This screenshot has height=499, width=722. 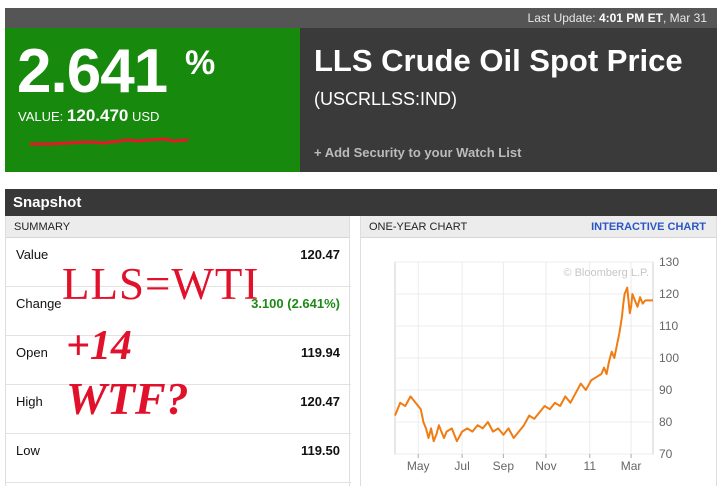 I want to click on x-tick-label: Sep, so click(x=504, y=466).